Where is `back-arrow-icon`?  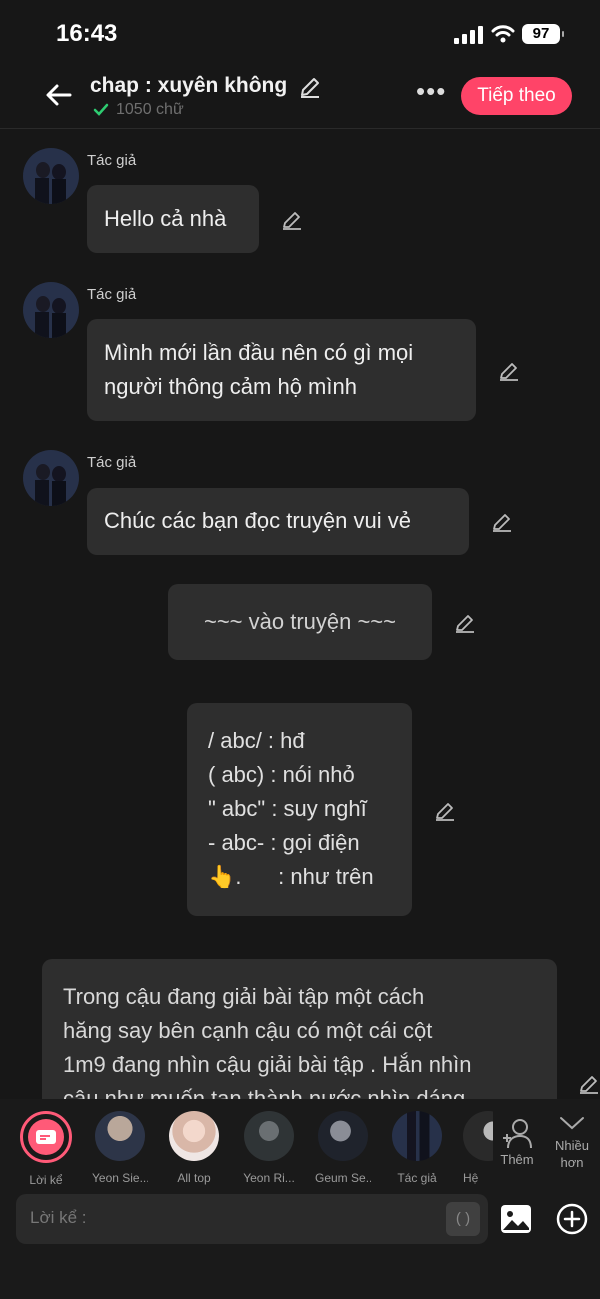
back-arrow-icon is located at coordinates (59, 95).